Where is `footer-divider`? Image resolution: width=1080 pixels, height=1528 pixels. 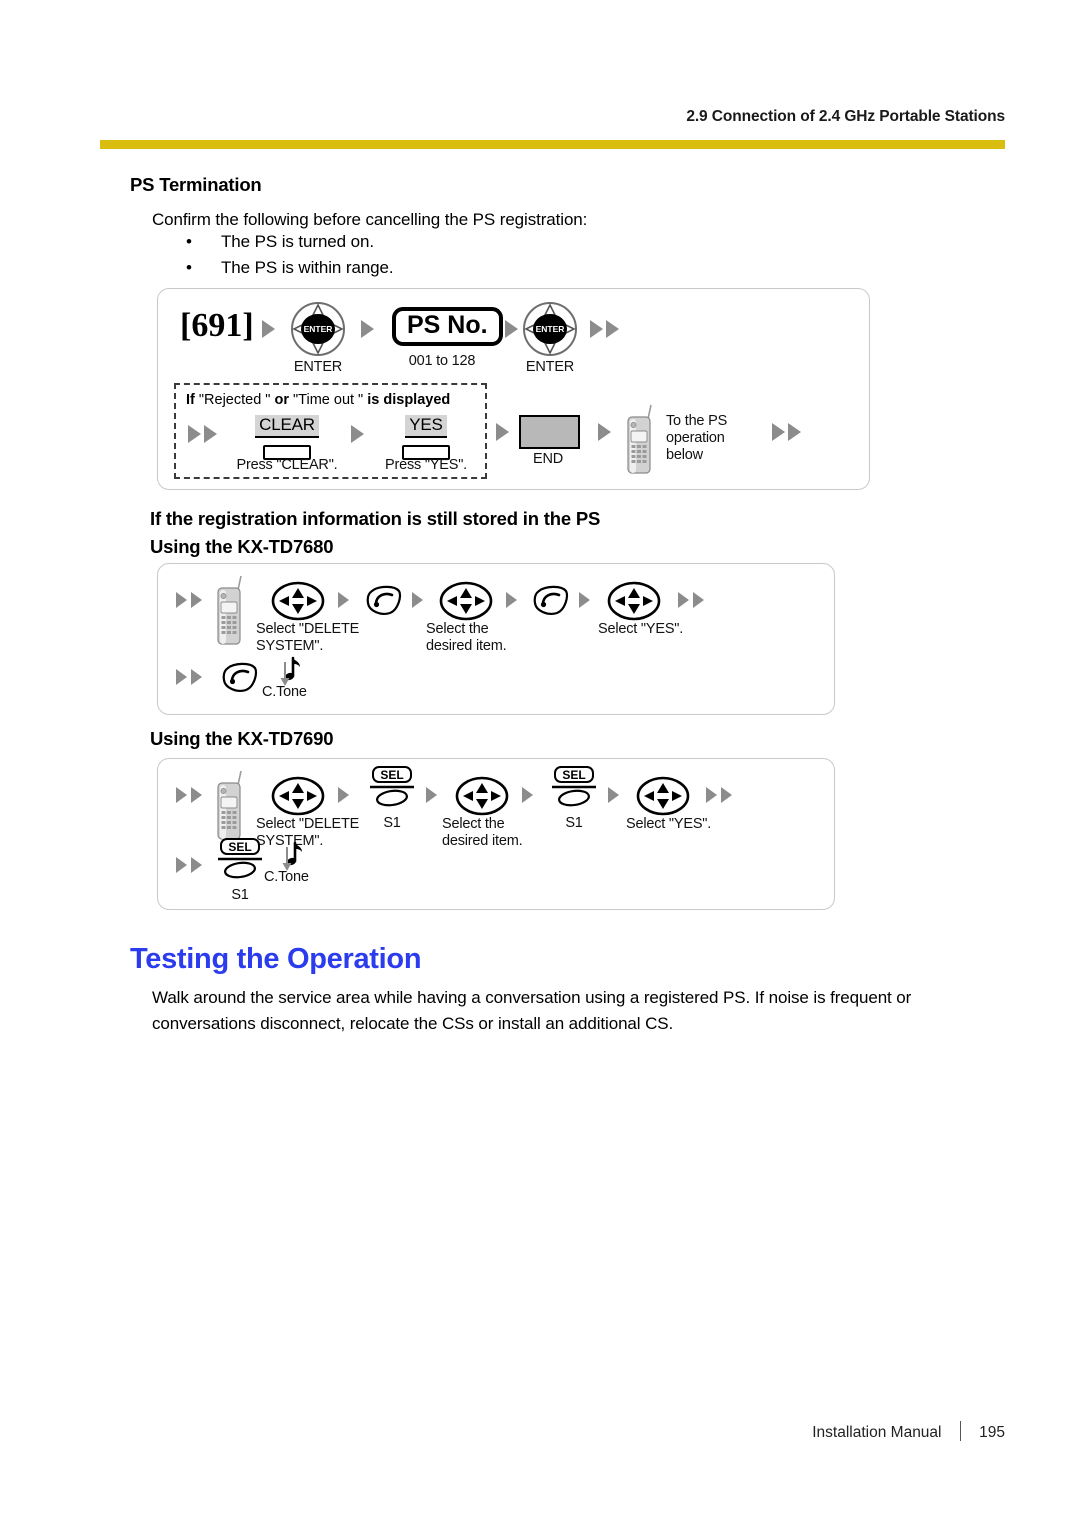 footer-divider is located at coordinates (960, 1431).